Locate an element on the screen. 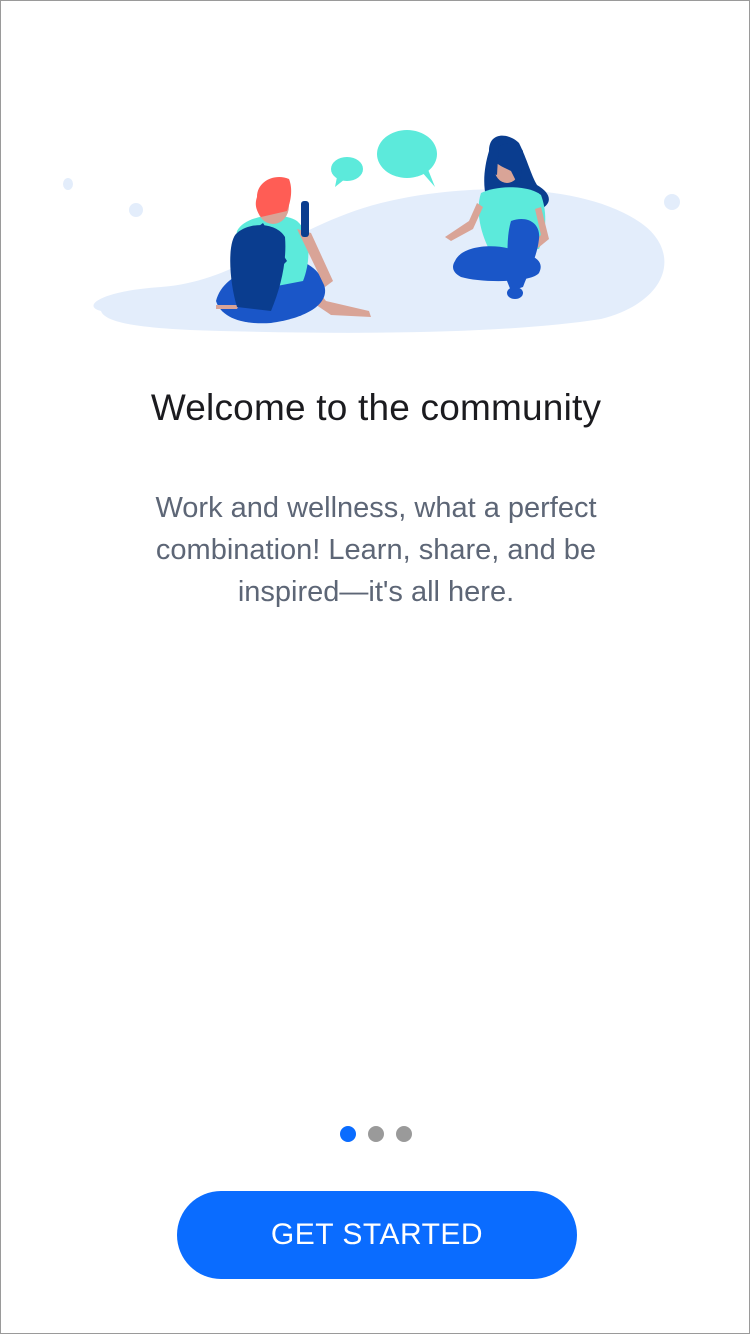 This screenshot has height=1334, width=750. page-indicator is located at coordinates (375, 1134).